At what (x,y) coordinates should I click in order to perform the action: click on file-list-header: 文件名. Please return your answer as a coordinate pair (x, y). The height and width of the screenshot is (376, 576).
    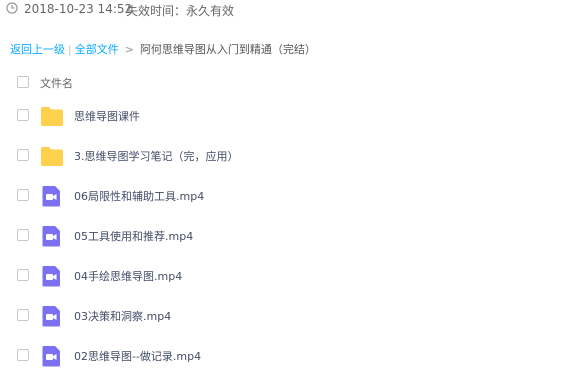
    Looking at the image, I should click on (288, 82).